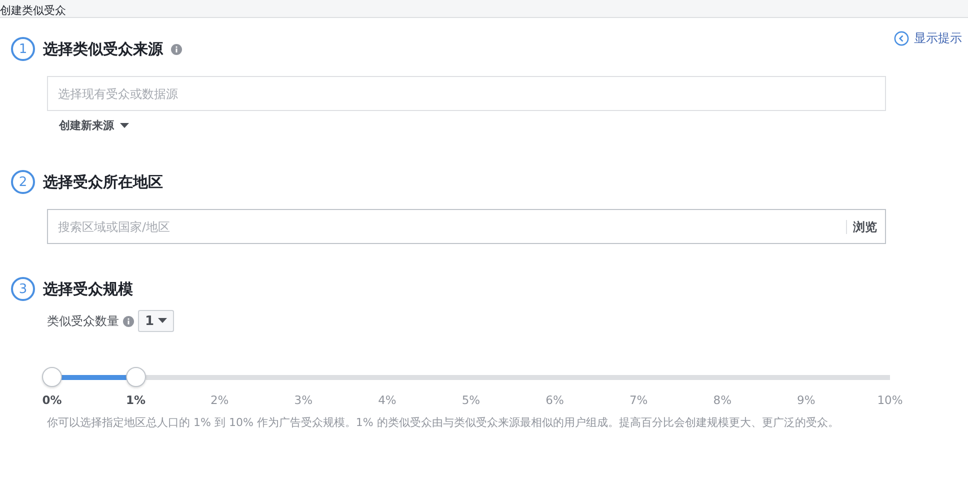 Image resolution: width=968 pixels, height=479 pixels. What do you see at coordinates (303, 400) in the screenshot?
I see `tick-label: 3%` at bounding box center [303, 400].